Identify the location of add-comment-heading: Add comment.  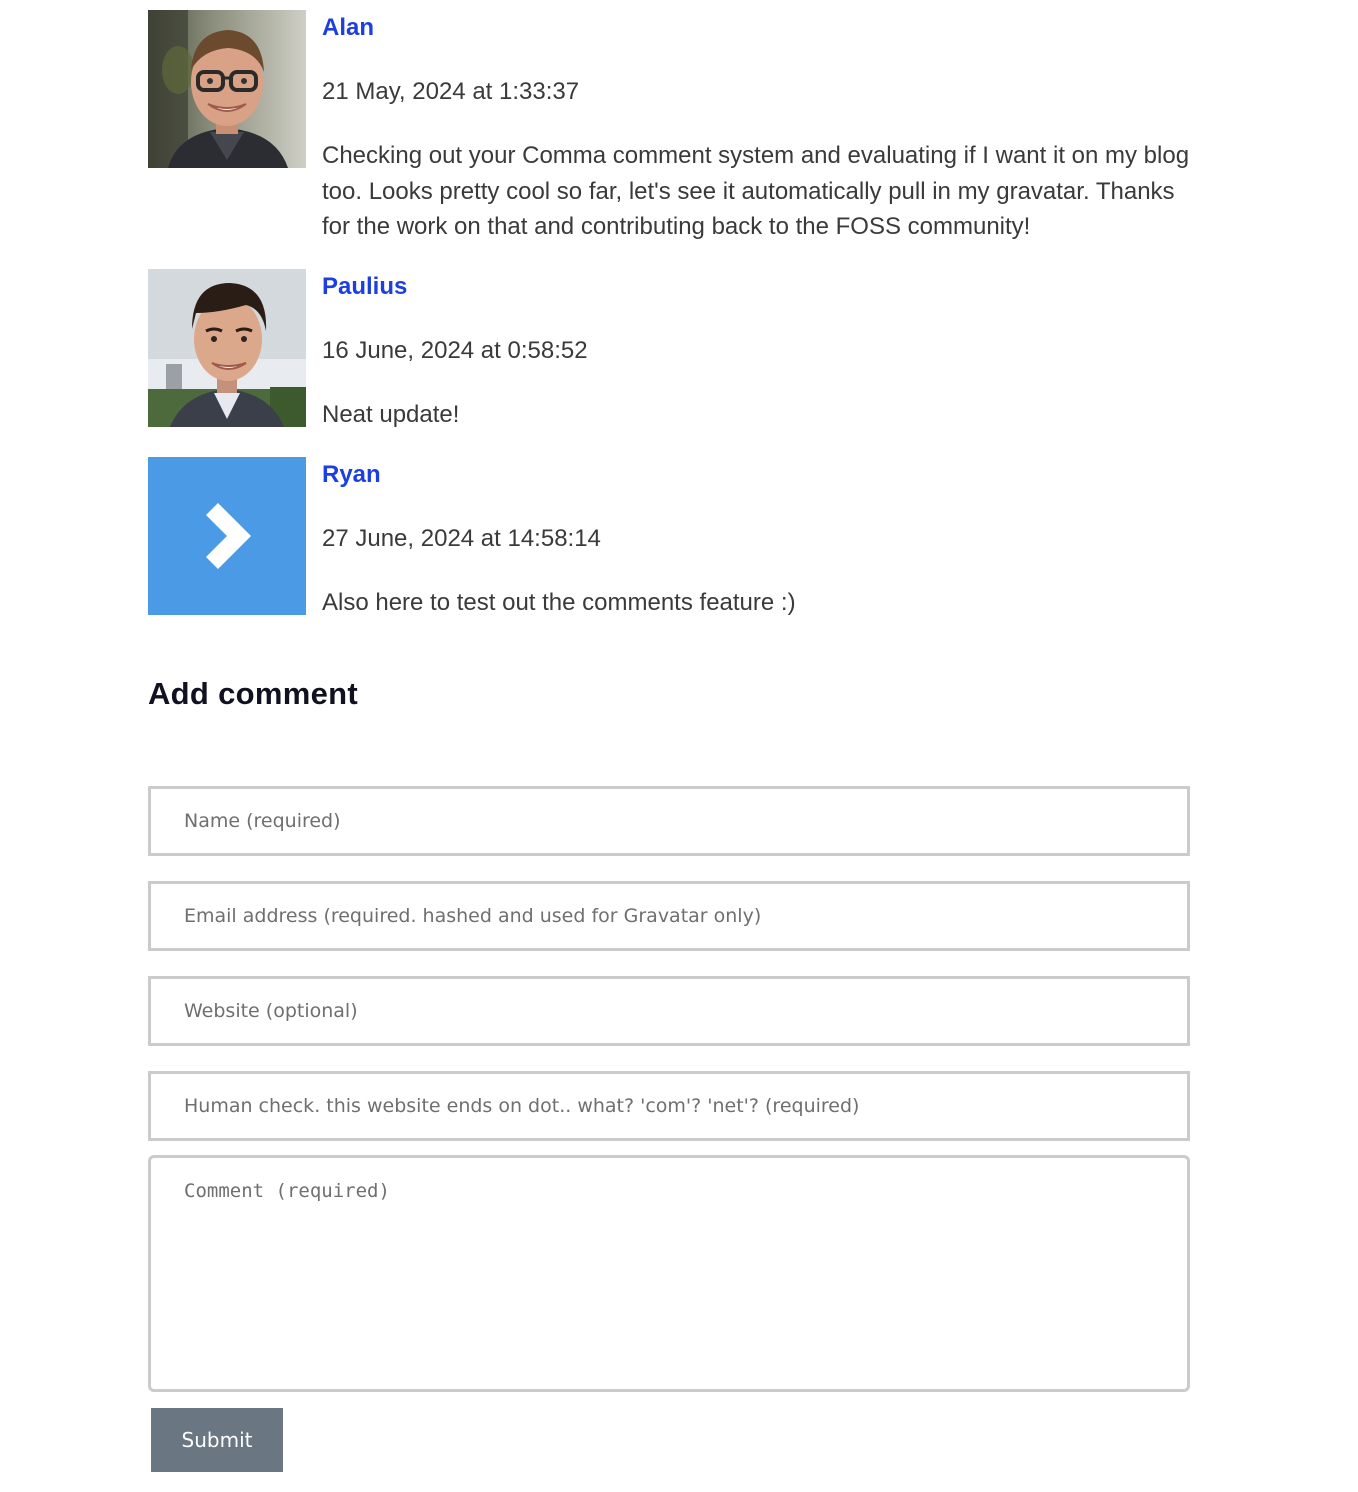
(253, 693).